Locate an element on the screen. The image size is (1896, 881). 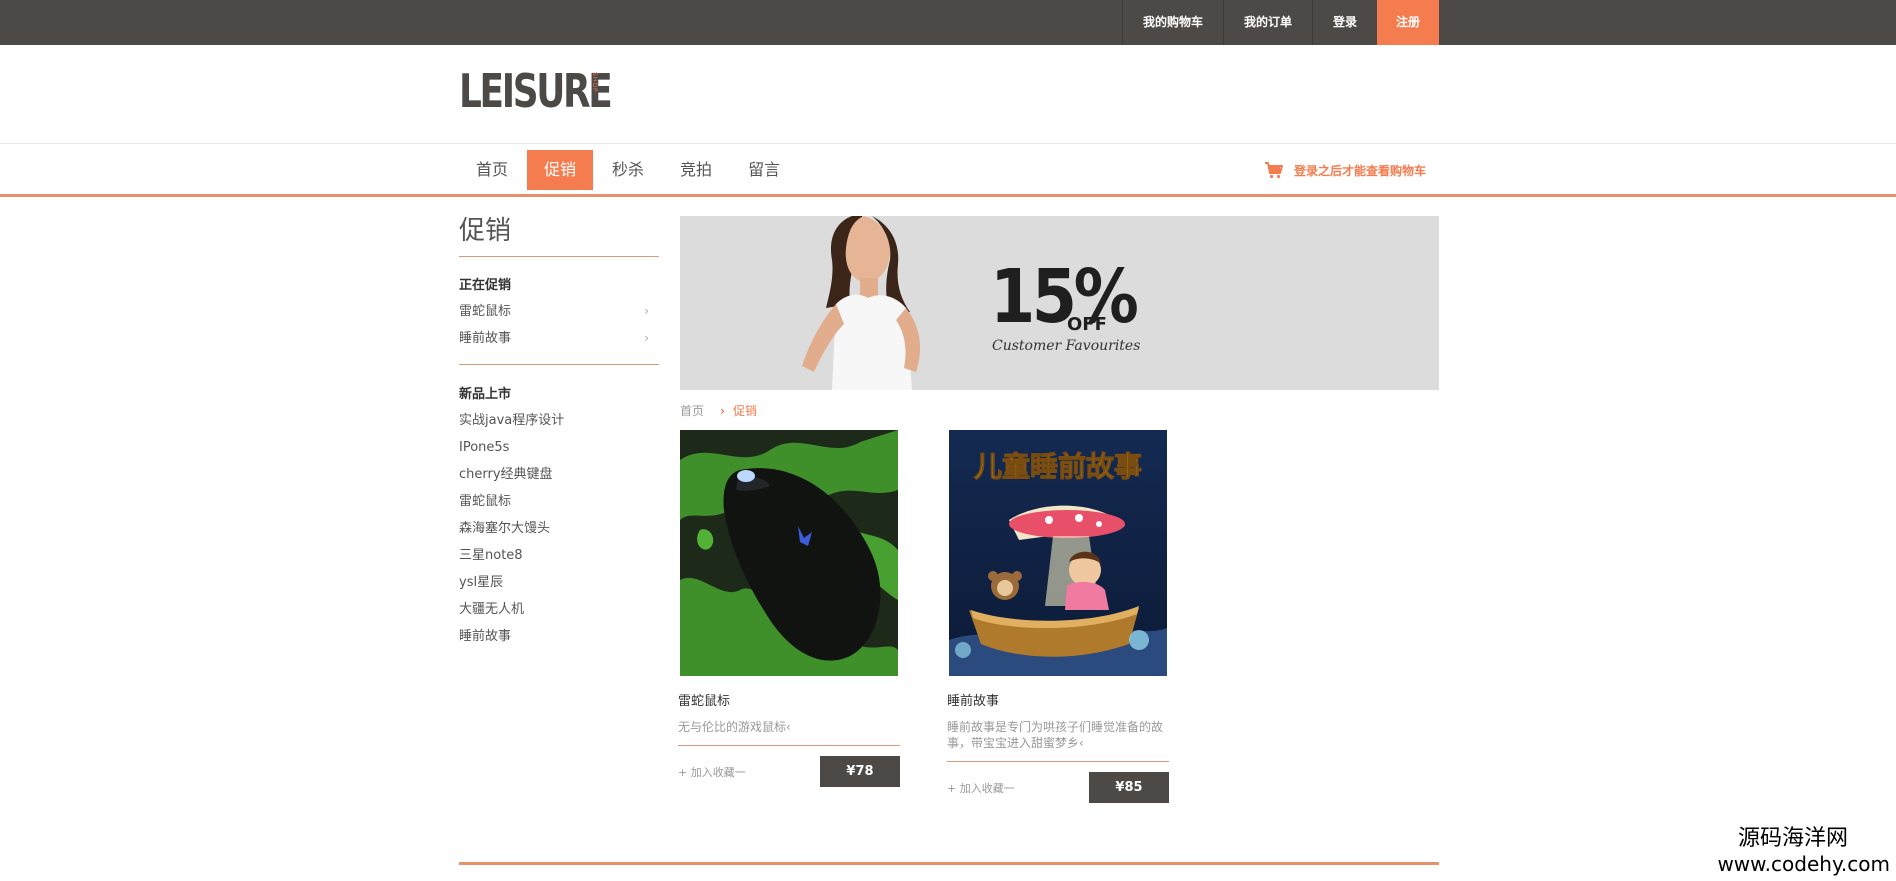
sidebar-new-heading: 新品上市 is located at coordinates (485, 394).